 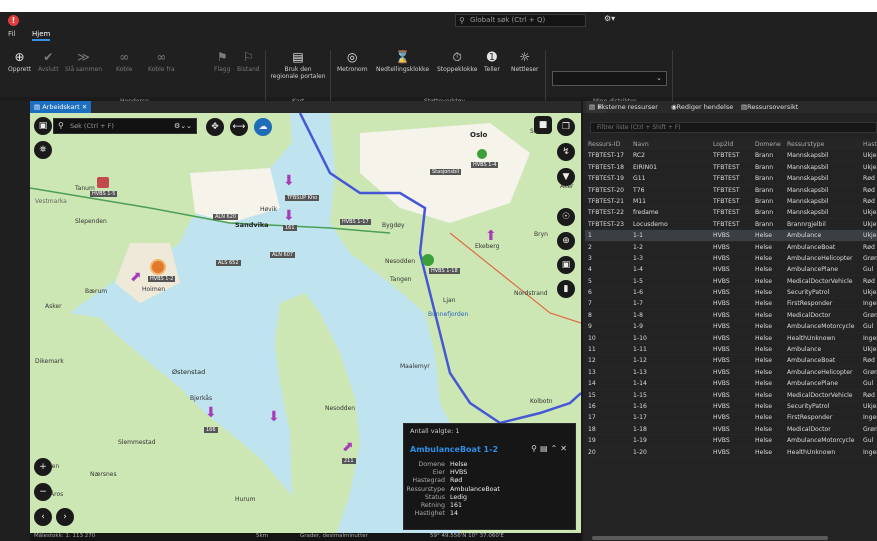 I want to click on sla-sammen-button: ≫ Slå sammen, so click(x=83, y=61).